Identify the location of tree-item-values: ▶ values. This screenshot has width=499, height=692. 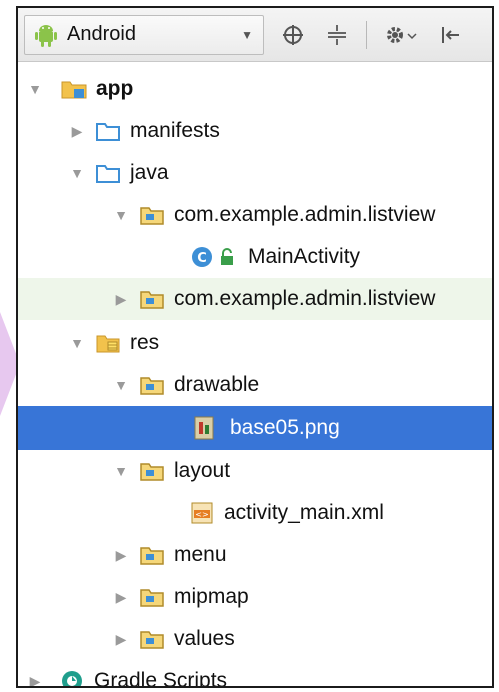
(255, 639).